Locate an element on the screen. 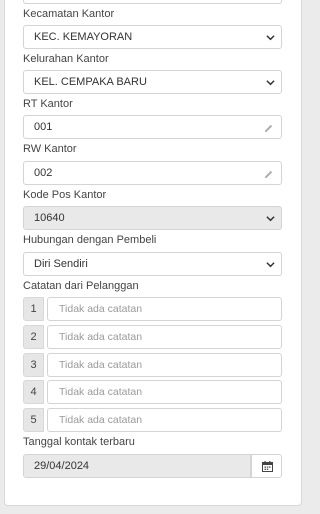  kelurahan-select: KEL. CEMPAKA BARU is located at coordinates (152, 82).